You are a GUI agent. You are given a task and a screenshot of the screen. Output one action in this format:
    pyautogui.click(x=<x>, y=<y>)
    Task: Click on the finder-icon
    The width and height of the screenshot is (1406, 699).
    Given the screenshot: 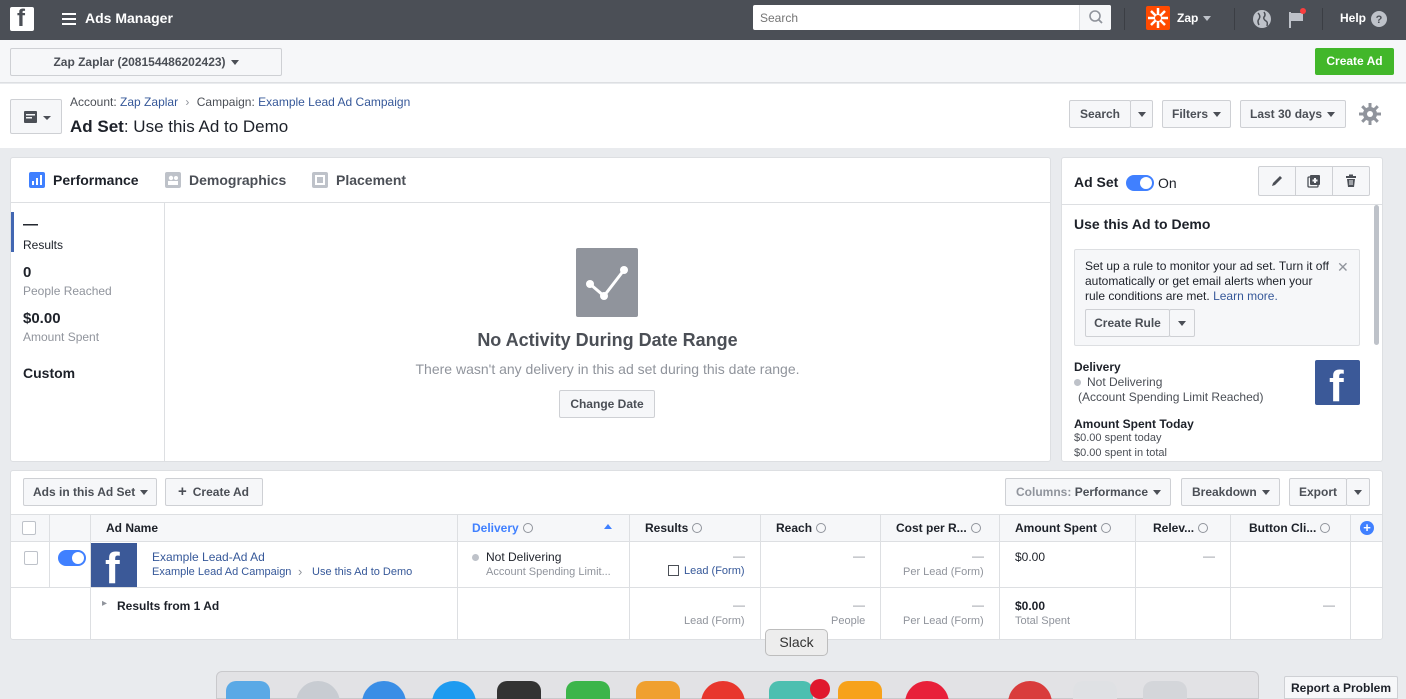 What is the action you would take?
    pyautogui.click(x=248, y=690)
    